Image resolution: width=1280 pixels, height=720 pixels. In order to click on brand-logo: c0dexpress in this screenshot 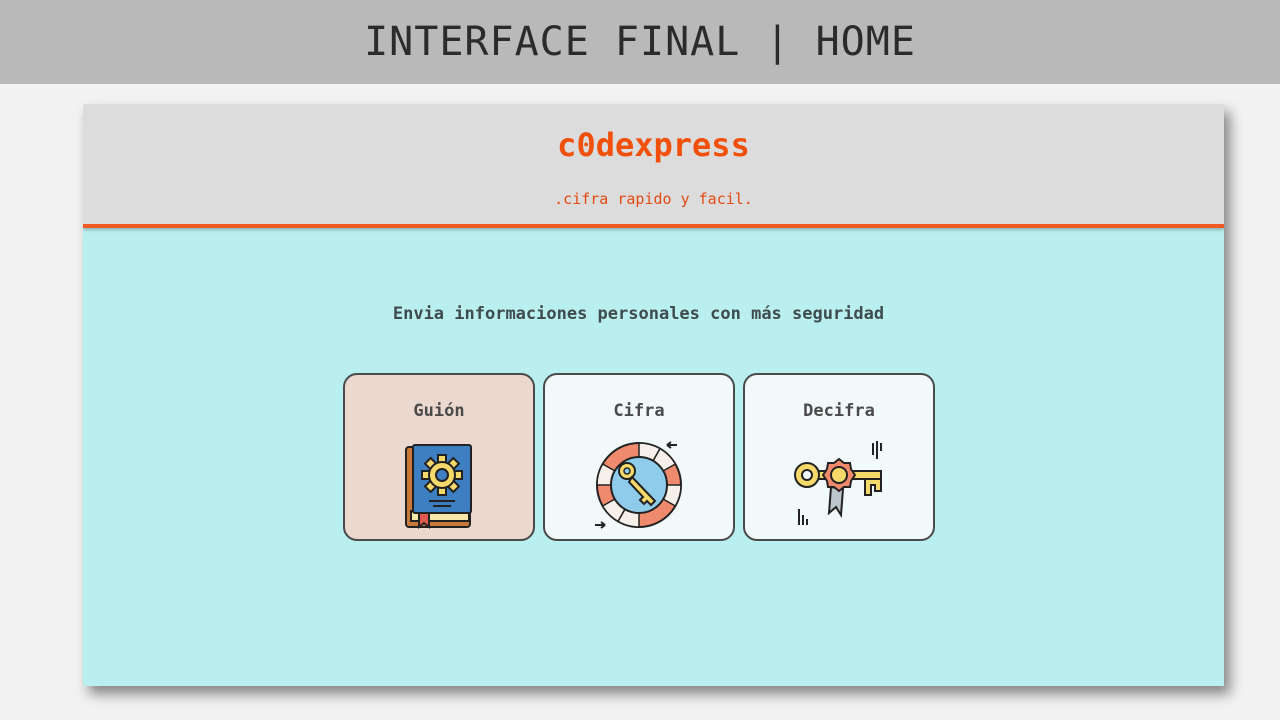, I will do `click(653, 145)`.